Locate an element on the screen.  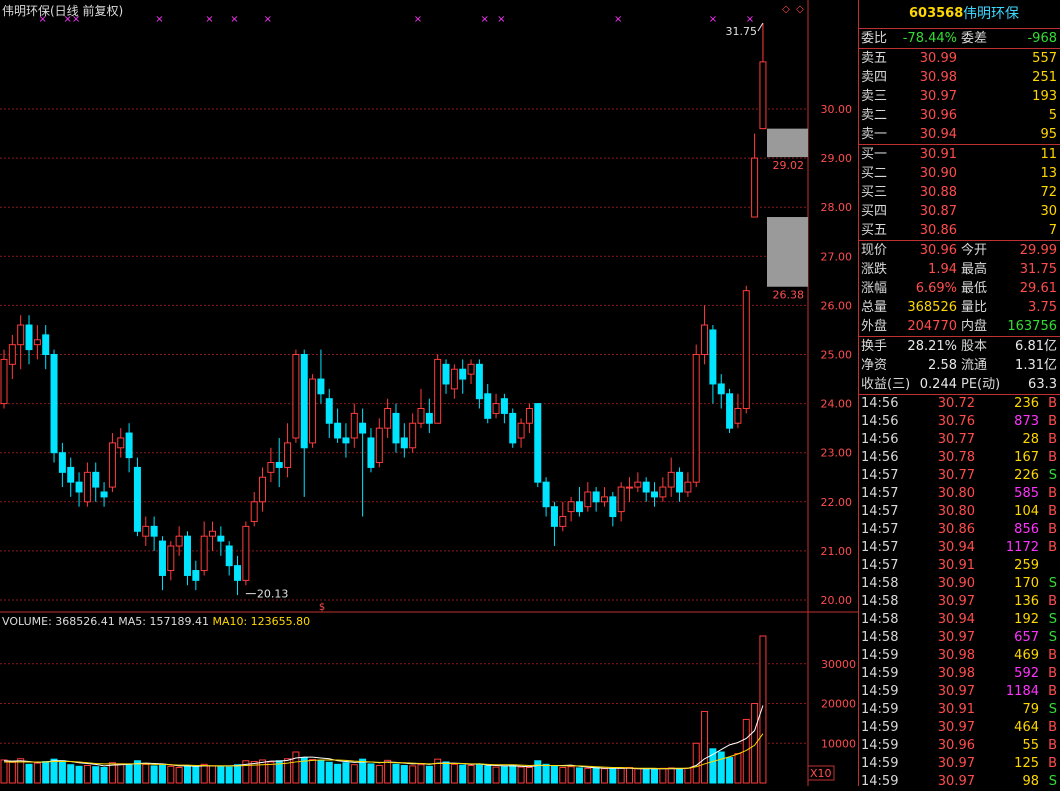
bids-level: 买四 30.87 30 is located at coordinates (959, 211).